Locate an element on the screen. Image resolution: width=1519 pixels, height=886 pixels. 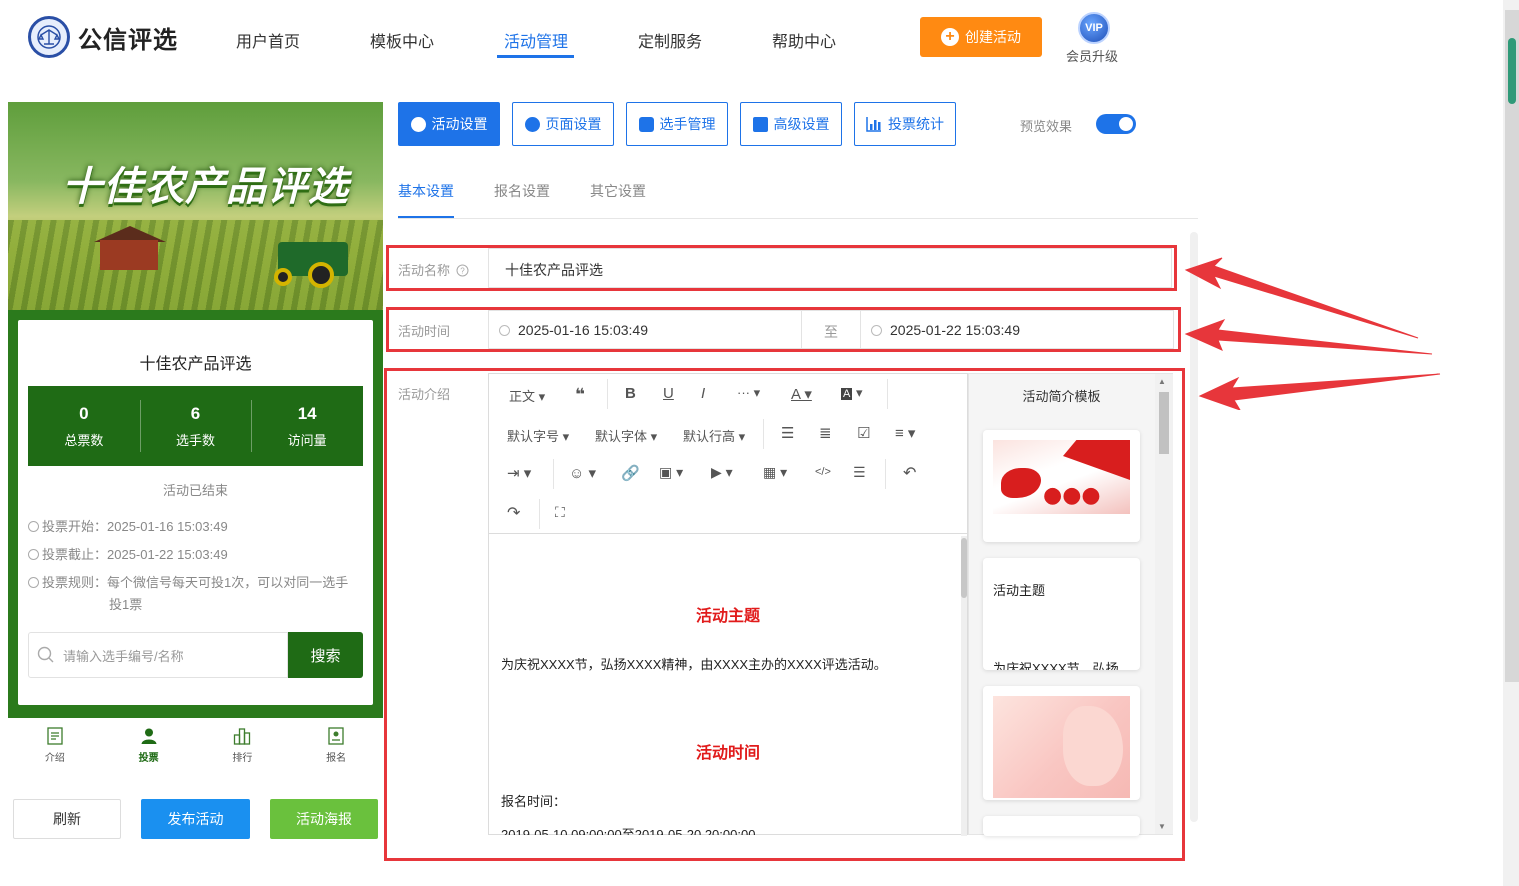
todo-list-icon: ☑ is located at coordinates (863, 433).